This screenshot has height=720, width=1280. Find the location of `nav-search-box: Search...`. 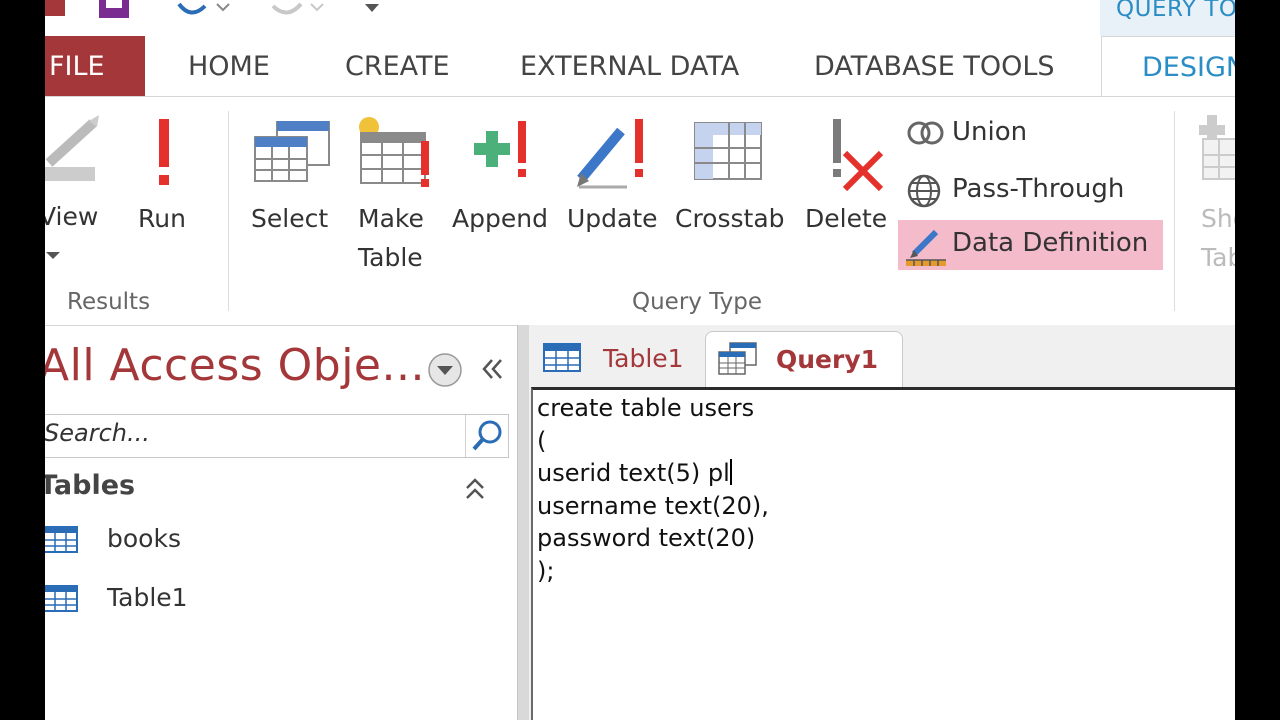

nav-search-box: Search... is located at coordinates (277, 436).